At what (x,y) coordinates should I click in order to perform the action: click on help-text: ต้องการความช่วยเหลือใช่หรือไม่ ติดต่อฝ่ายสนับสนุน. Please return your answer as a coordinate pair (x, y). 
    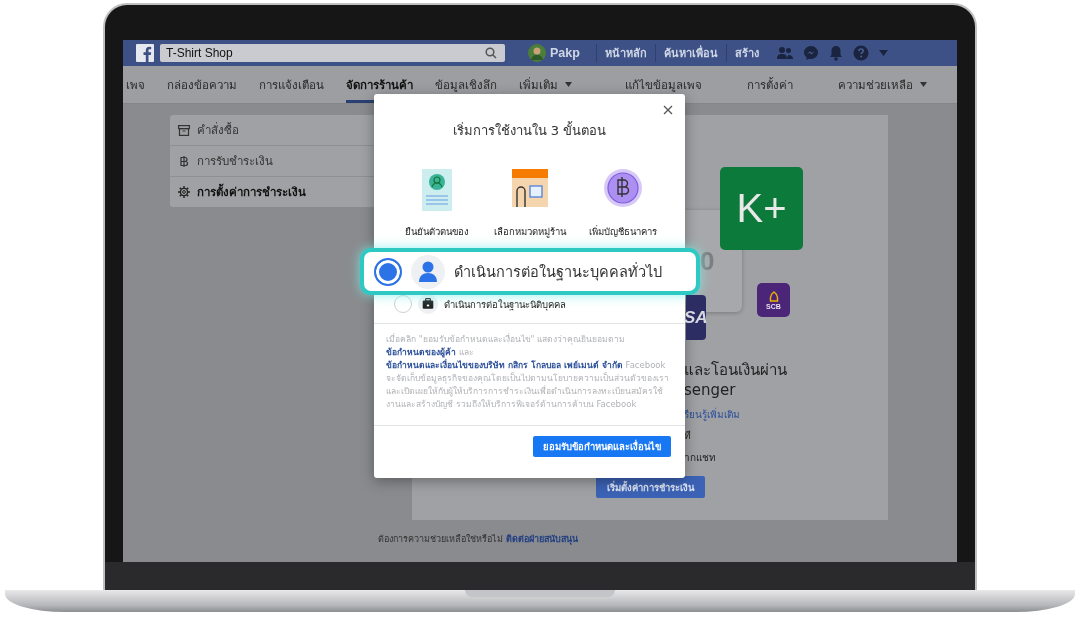
    Looking at the image, I should click on (478, 539).